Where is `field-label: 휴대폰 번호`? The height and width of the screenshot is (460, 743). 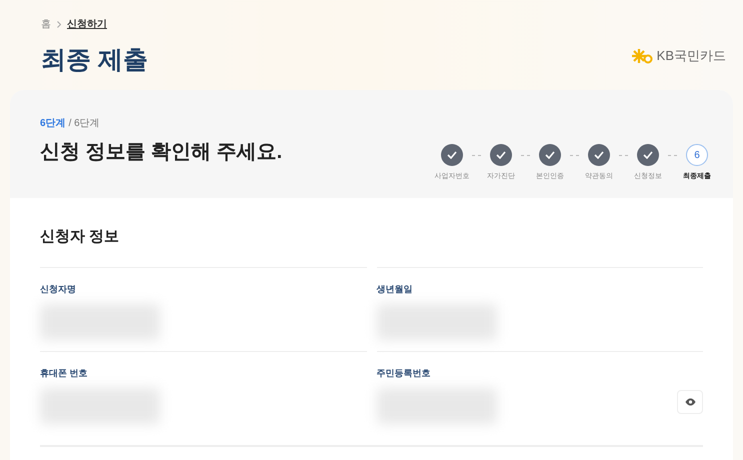 field-label: 휴대폰 번호 is located at coordinates (64, 373).